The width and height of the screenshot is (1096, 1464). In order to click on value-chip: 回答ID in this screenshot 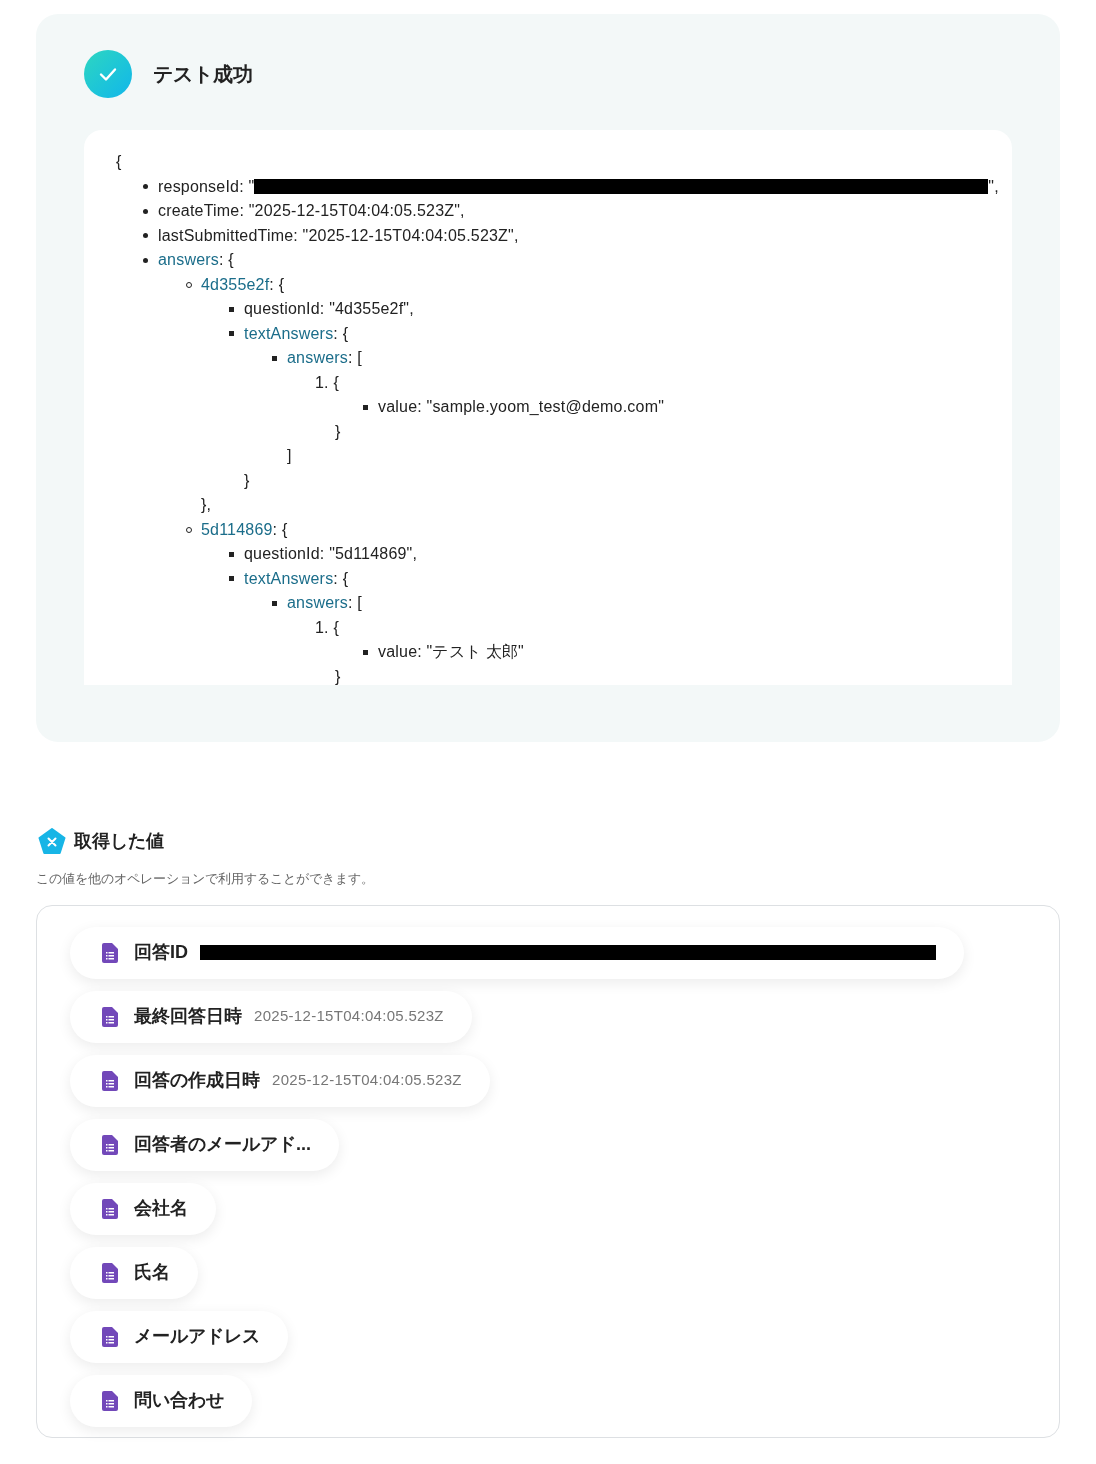, I will do `click(517, 952)`.